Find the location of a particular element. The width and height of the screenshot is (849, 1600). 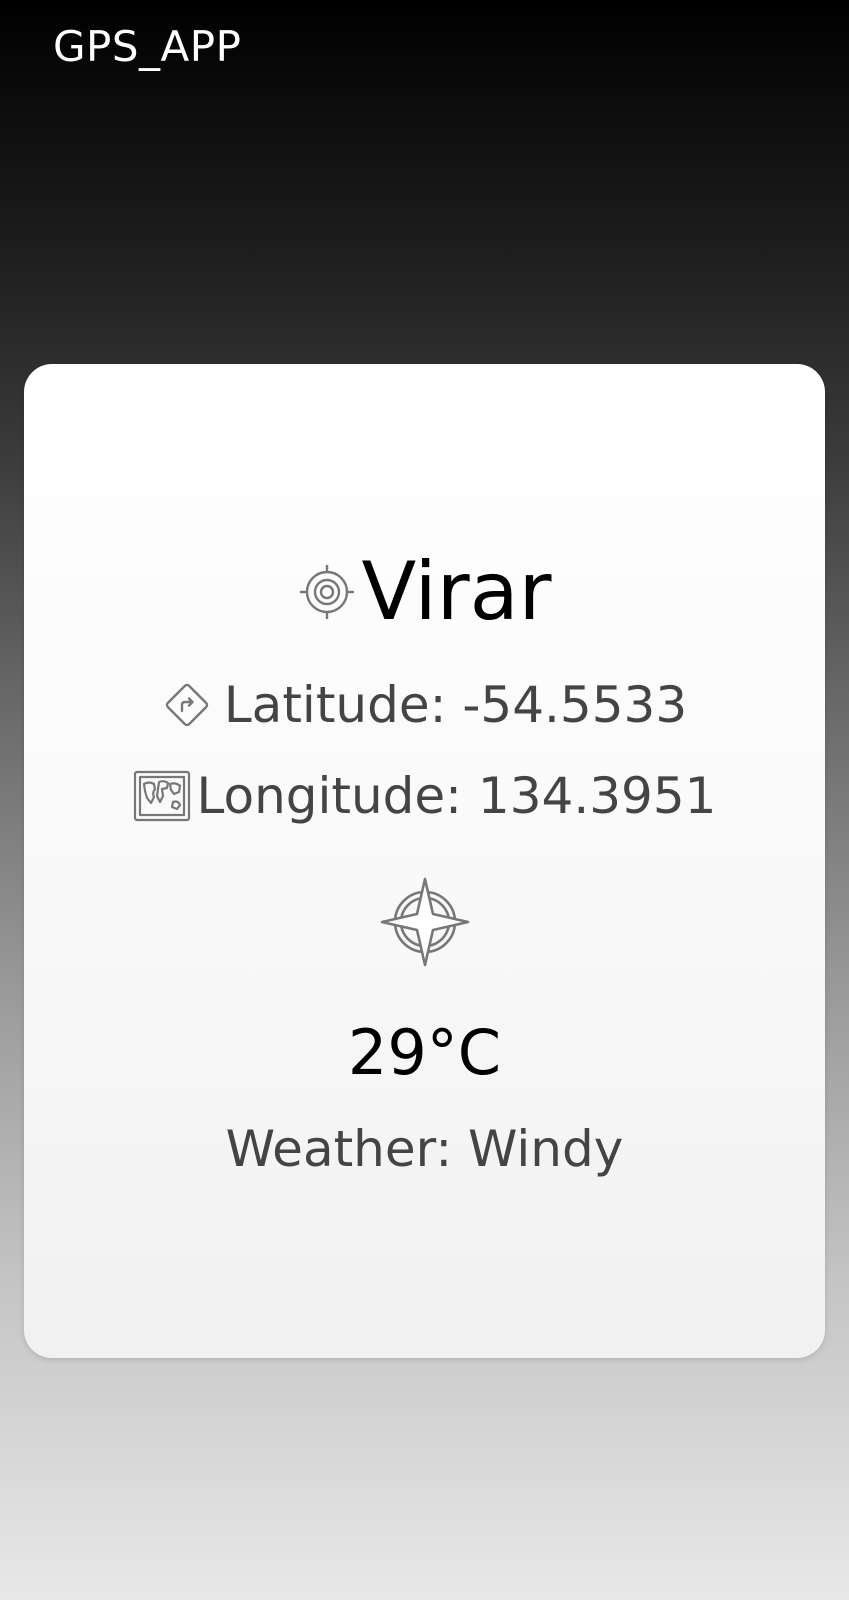

app-title: GPS_APP is located at coordinates (147, 46).